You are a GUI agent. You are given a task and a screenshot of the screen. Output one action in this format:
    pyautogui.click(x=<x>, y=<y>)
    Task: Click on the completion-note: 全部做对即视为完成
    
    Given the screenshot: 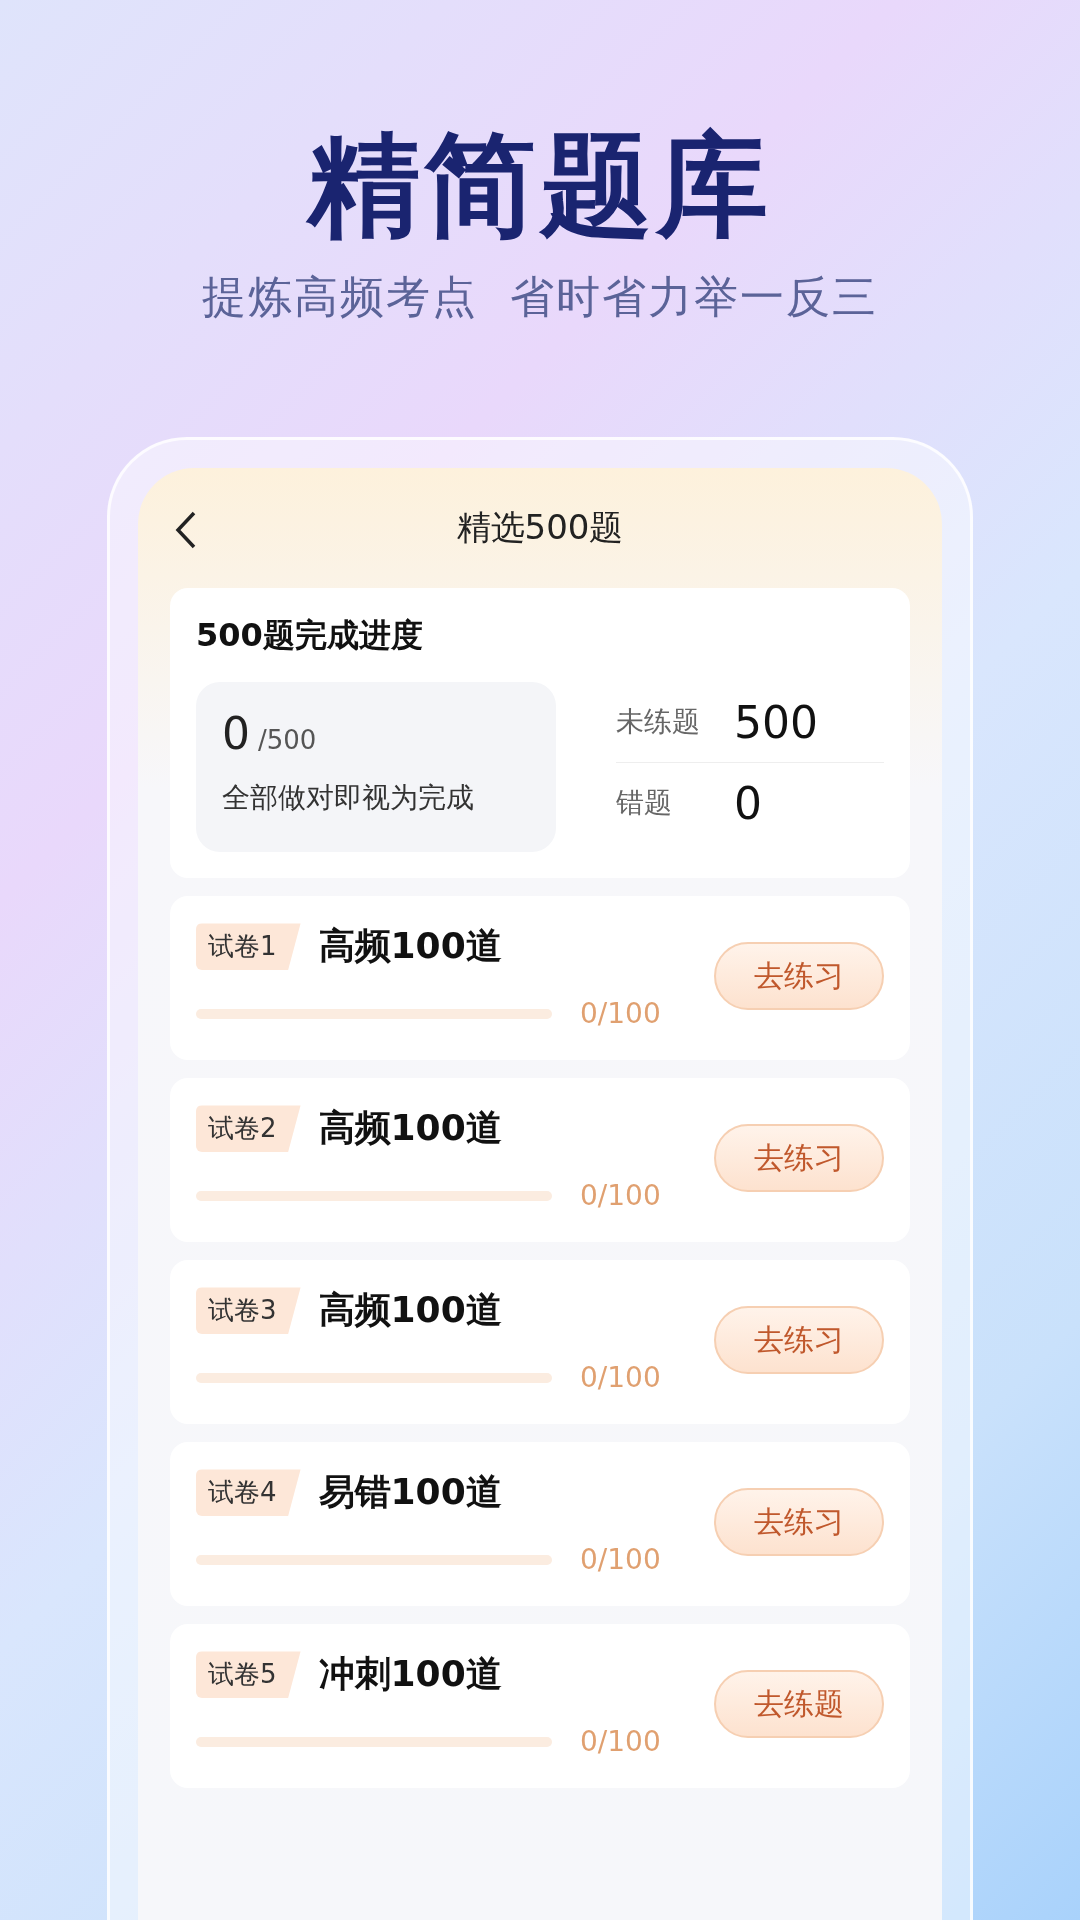 What is the action you would take?
    pyautogui.click(x=348, y=798)
    